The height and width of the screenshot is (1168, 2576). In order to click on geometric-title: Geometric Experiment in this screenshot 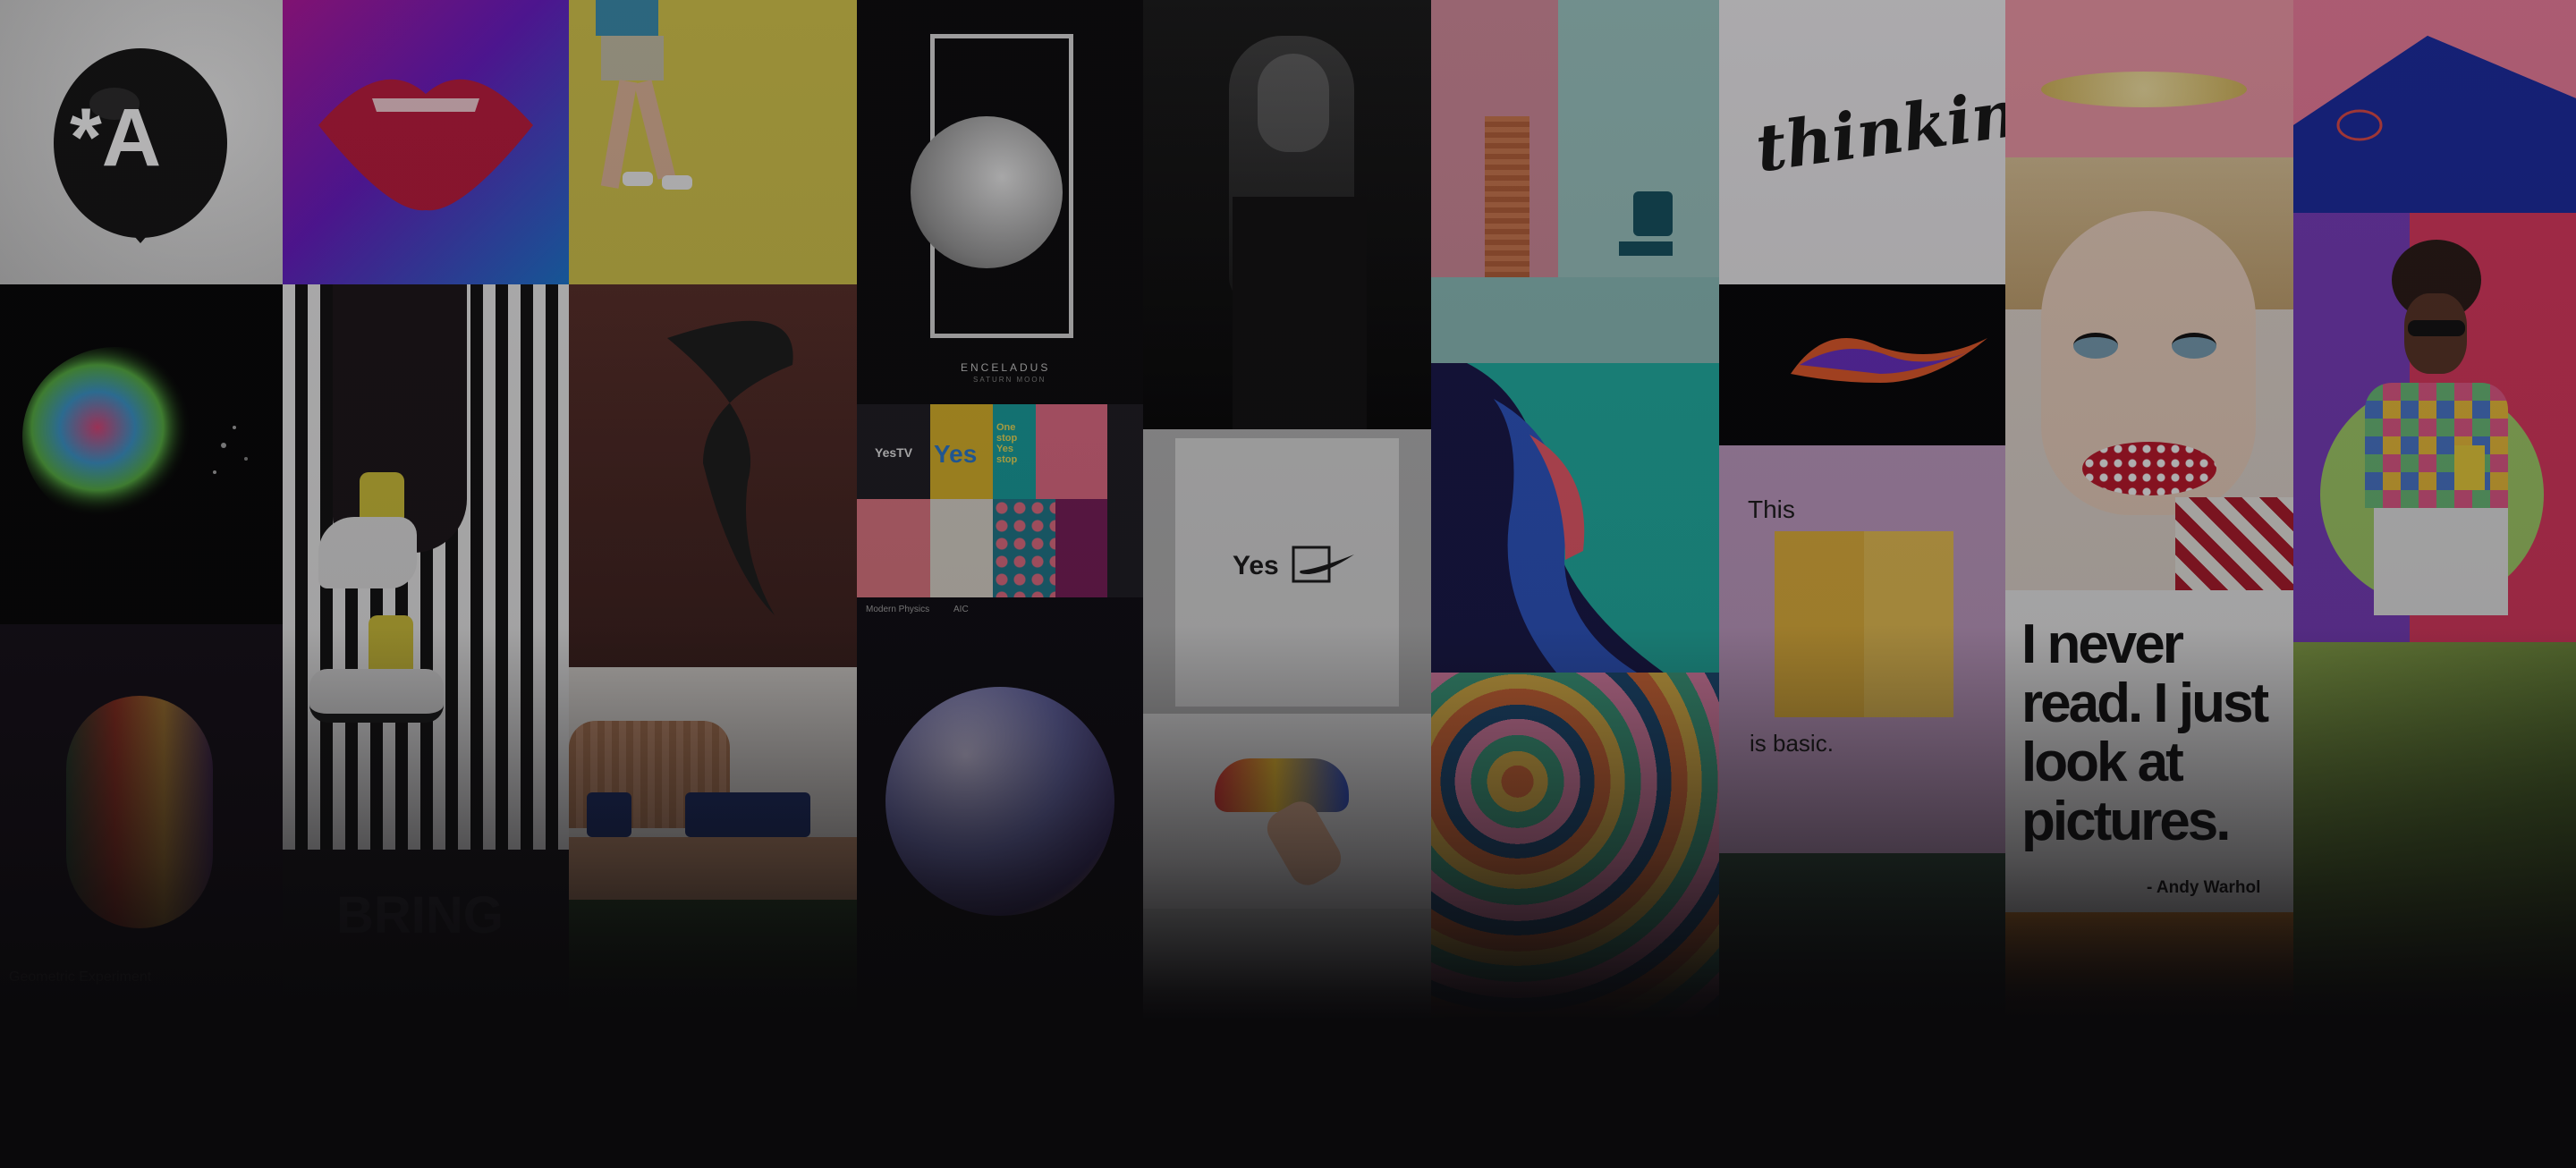, I will do `click(80, 977)`.